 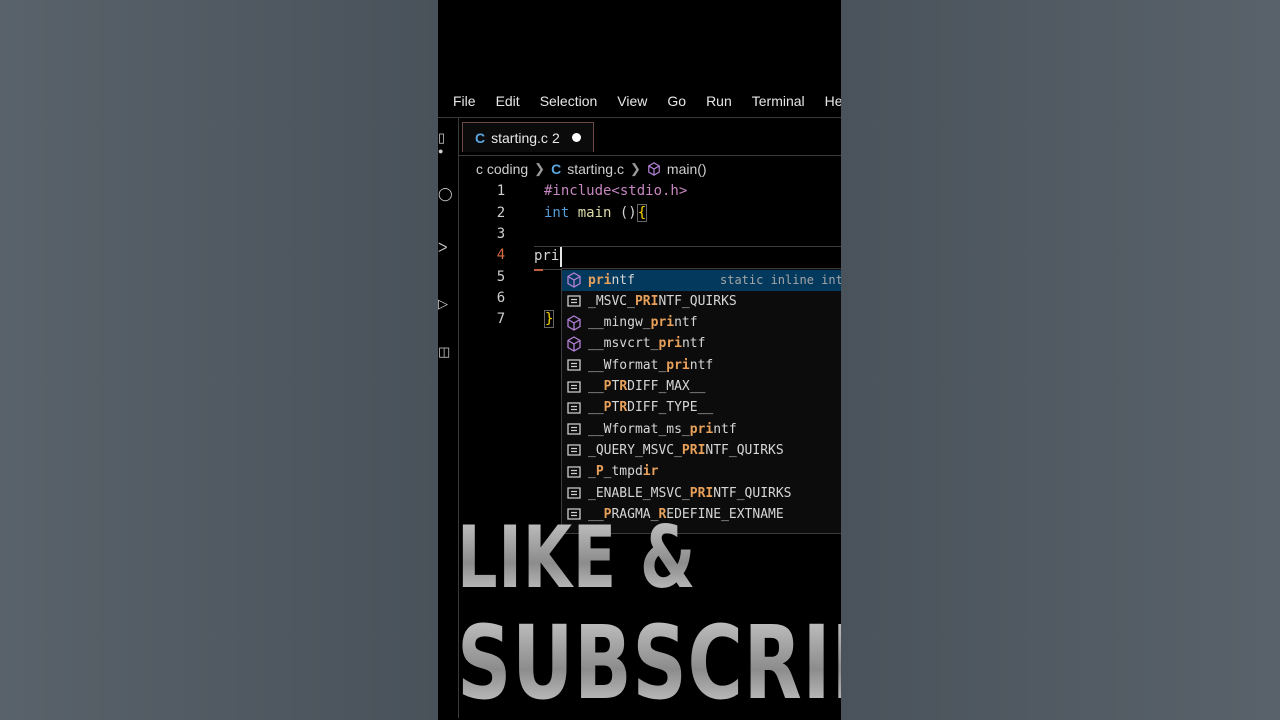 I want to click on source-control-icon: ᐳ, so click(x=442, y=248).